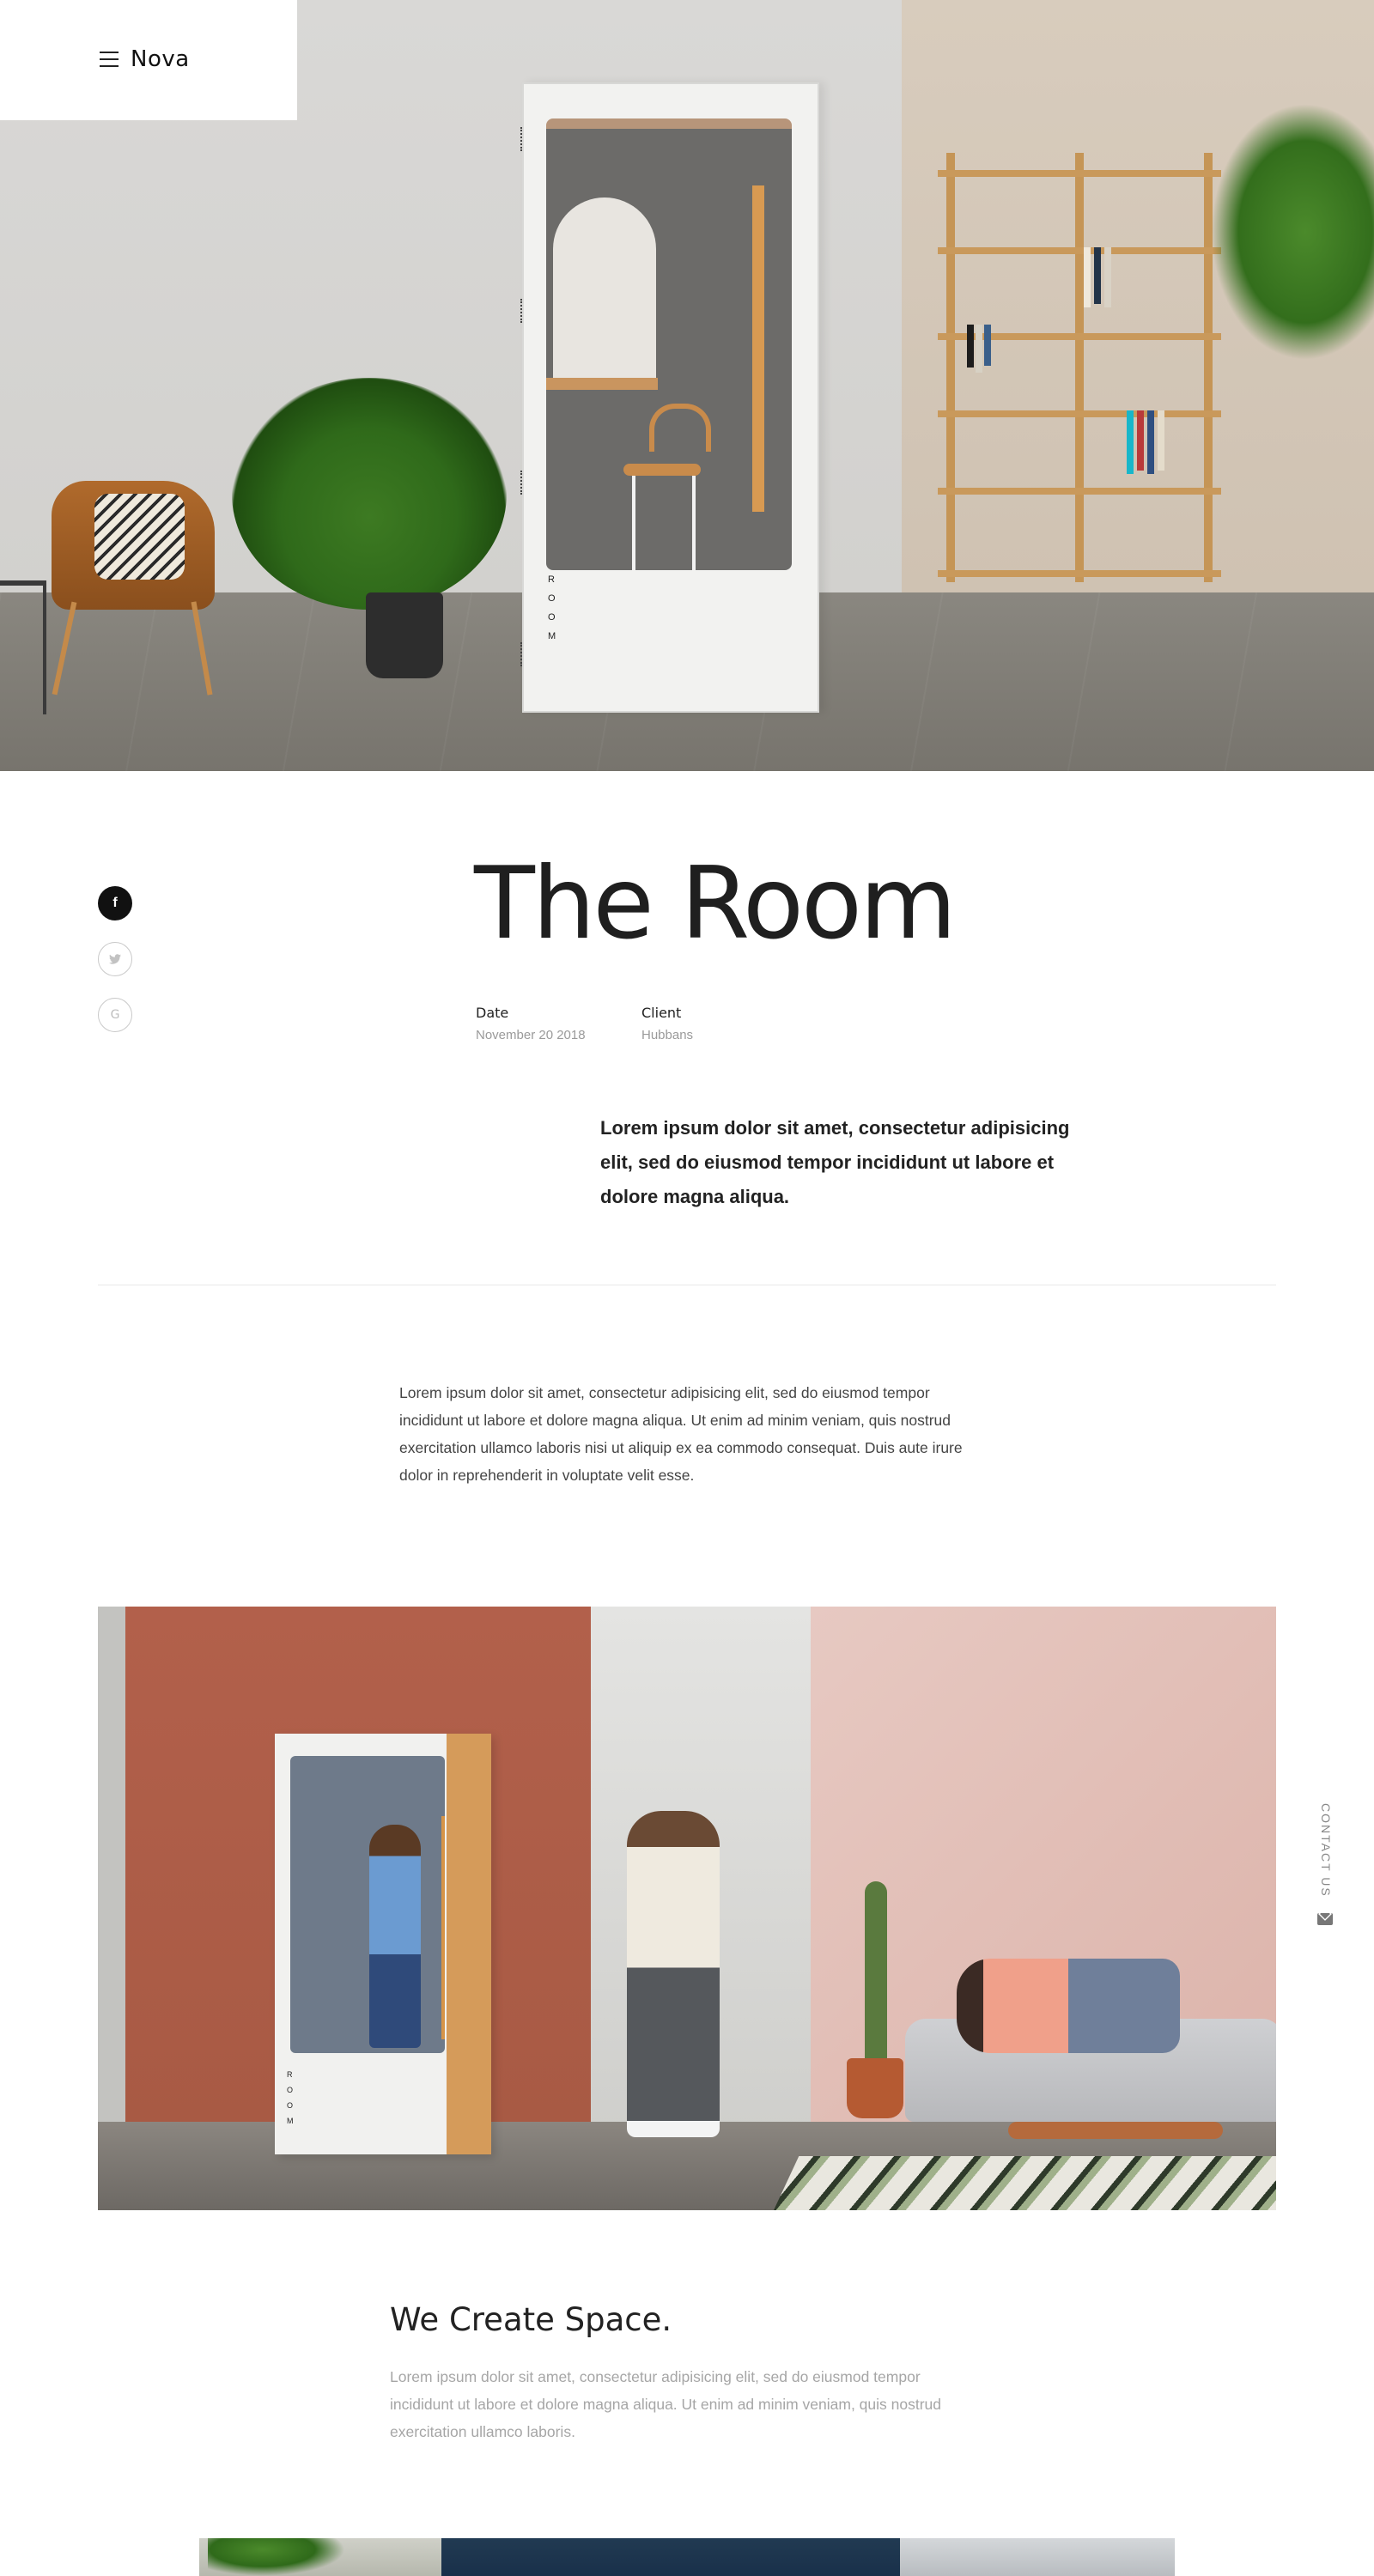 This screenshot has height=2576, width=1374. Describe the element at coordinates (531, 2319) in the screenshot. I see `section-title: We Create Space.` at that location.